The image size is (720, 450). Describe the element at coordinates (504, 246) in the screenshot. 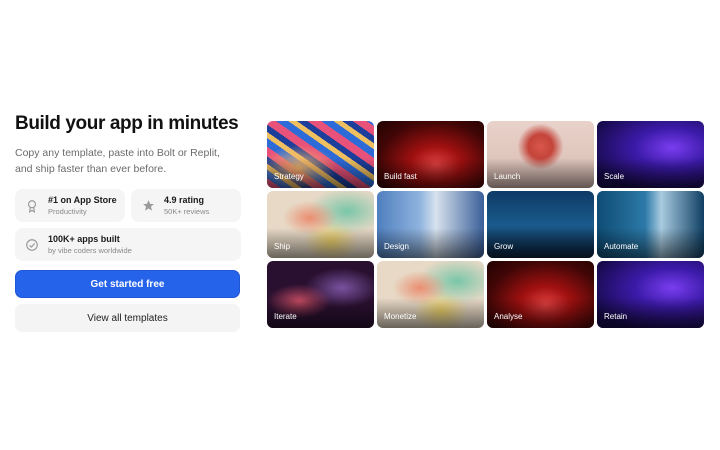

I see `tile-label: Grow` at that location.